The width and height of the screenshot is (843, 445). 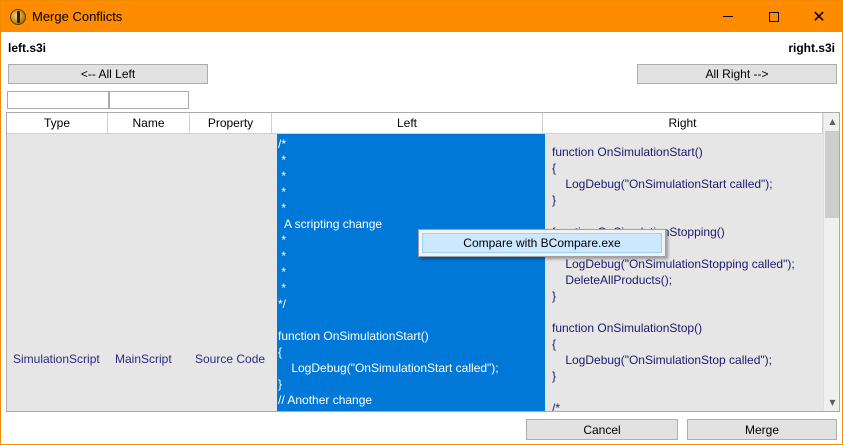 What do you see at coordinates (56, 359) in the screenshot?
I see `type-cell: SimulationScript` at bounding box center [56, 359].